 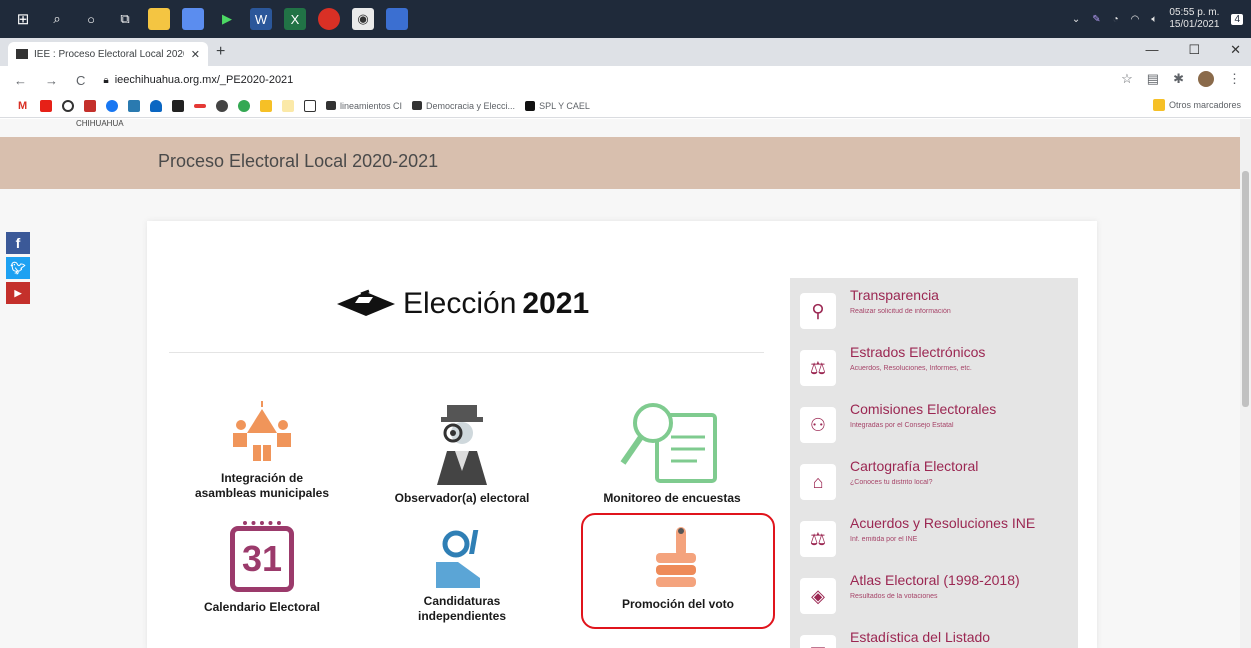 What do you see at coordinates (1158, 105) in the screenshot?
I see `folder-icon` at bounding box center [1158, 105].